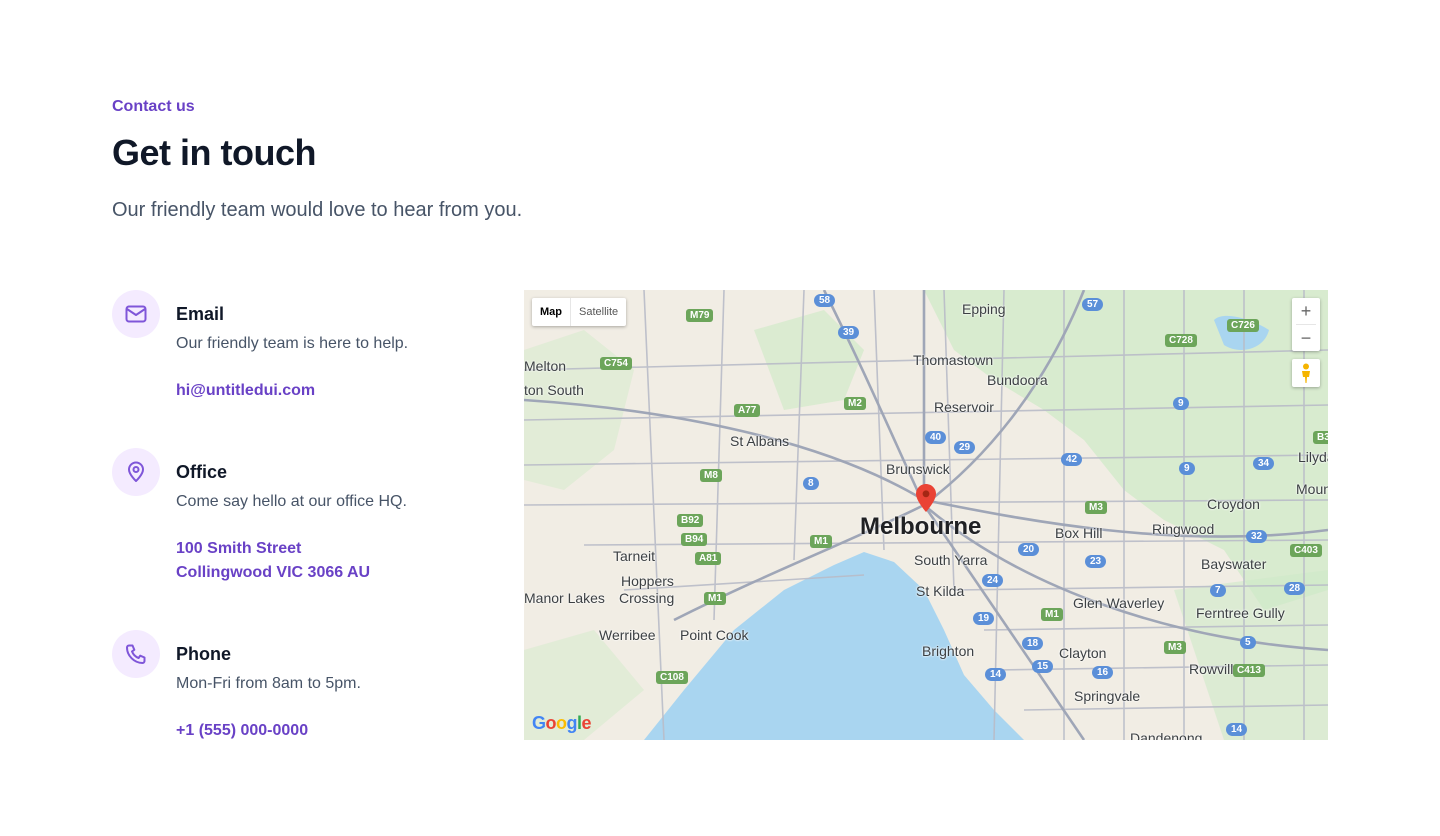 This screenshot has height=836, width=1440. I want to click on road-shield: 29, so click(965, 447).